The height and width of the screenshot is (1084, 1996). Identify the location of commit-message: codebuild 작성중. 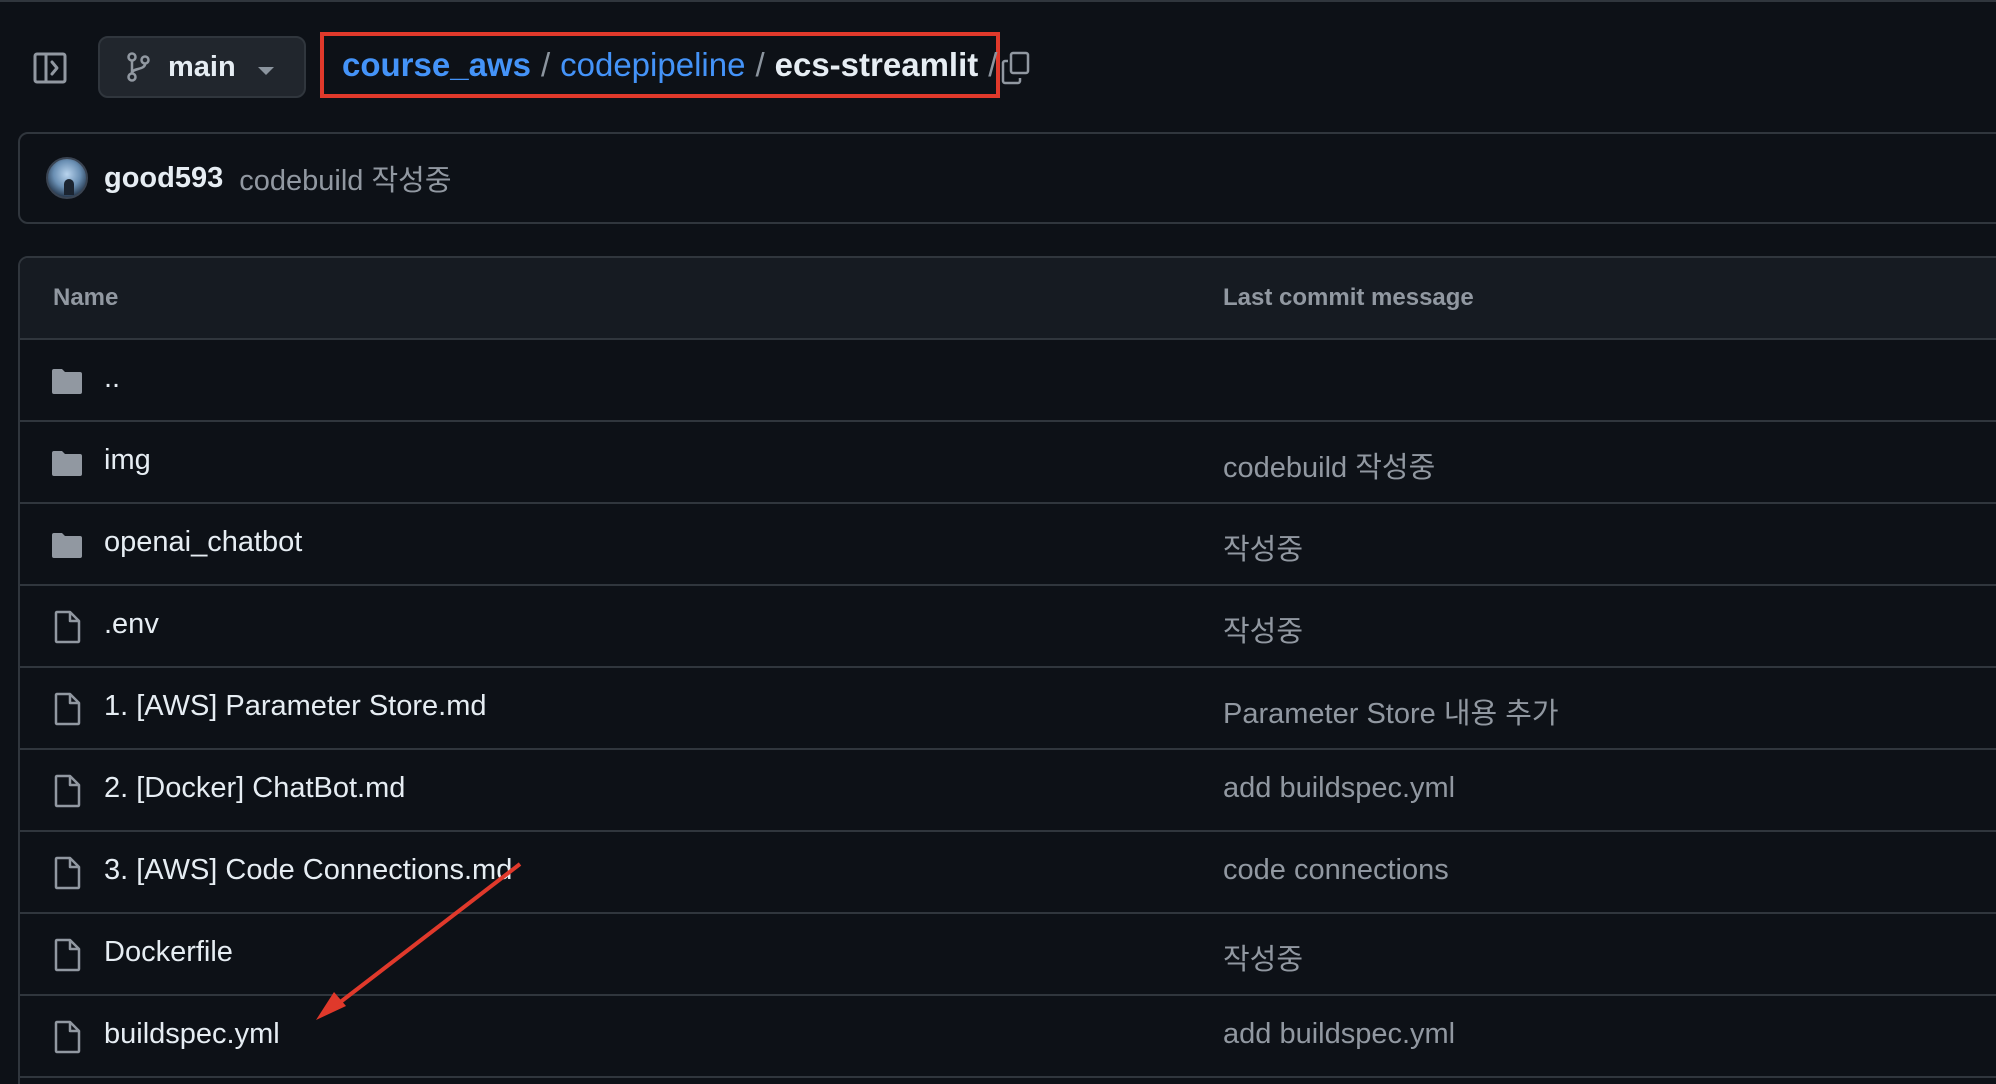
(345, 178).